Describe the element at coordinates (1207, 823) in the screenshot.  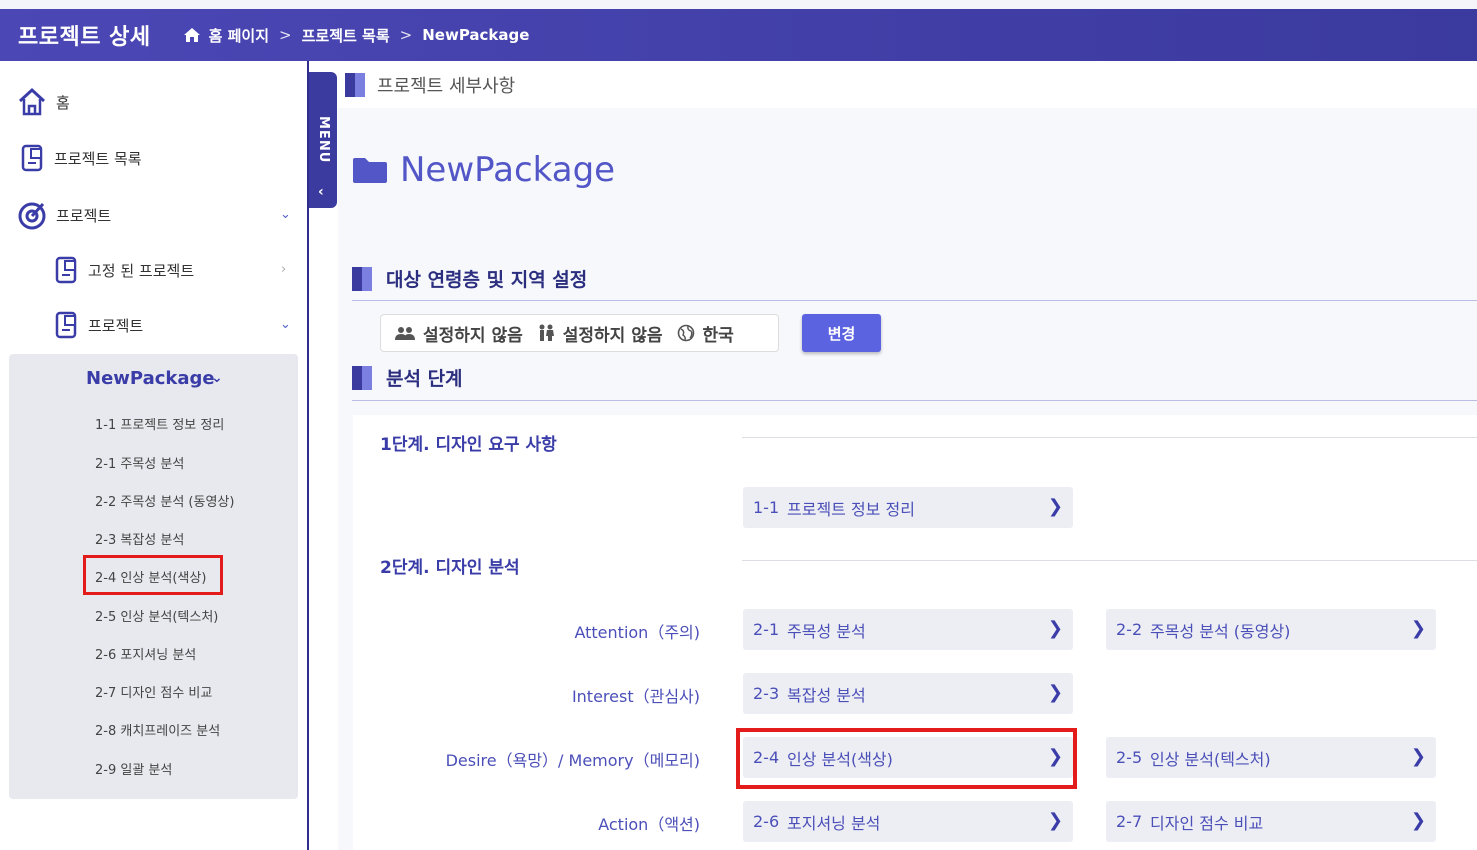
I see `card-label: 디자인 점수 비교` at that location.